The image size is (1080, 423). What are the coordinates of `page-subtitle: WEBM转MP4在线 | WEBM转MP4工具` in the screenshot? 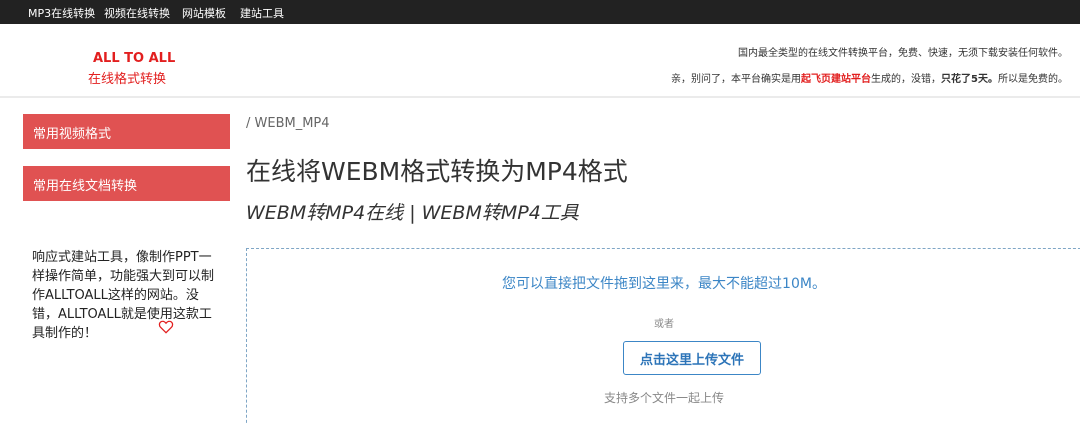 It's located at (412, 213).